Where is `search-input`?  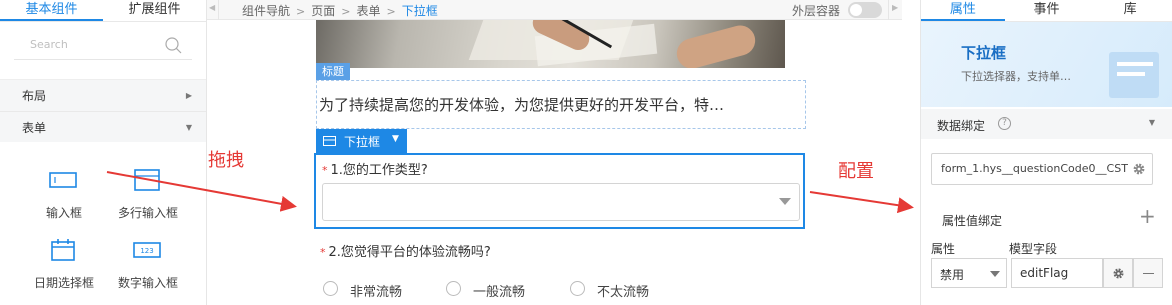 search-input is located at coordinates (89, 42).